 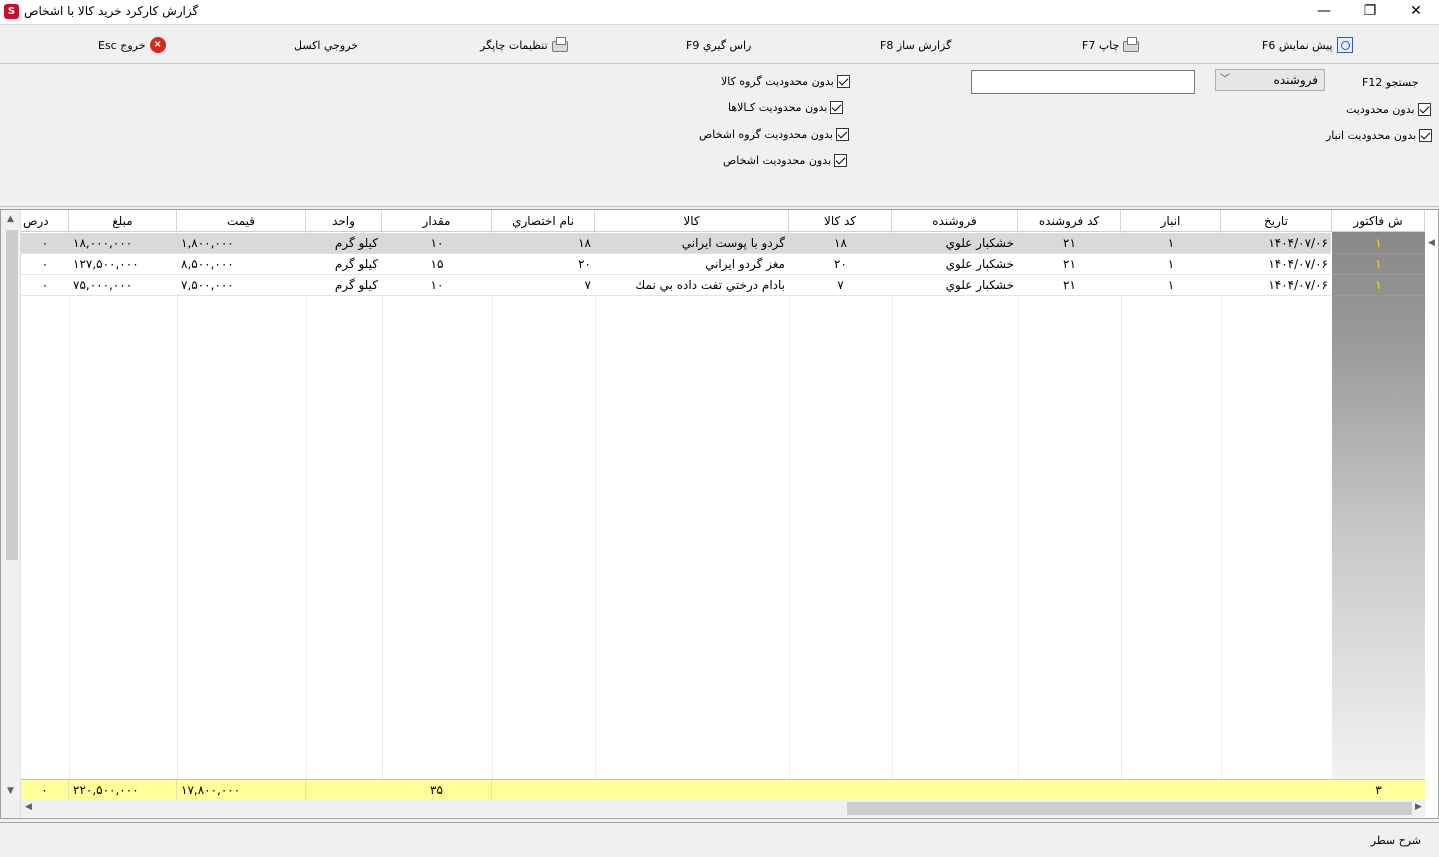 What do you see at coordinates (1390, 82) in the screenshot?
I see `search-label: جستجو F12` at bounding box center [1390, 82].